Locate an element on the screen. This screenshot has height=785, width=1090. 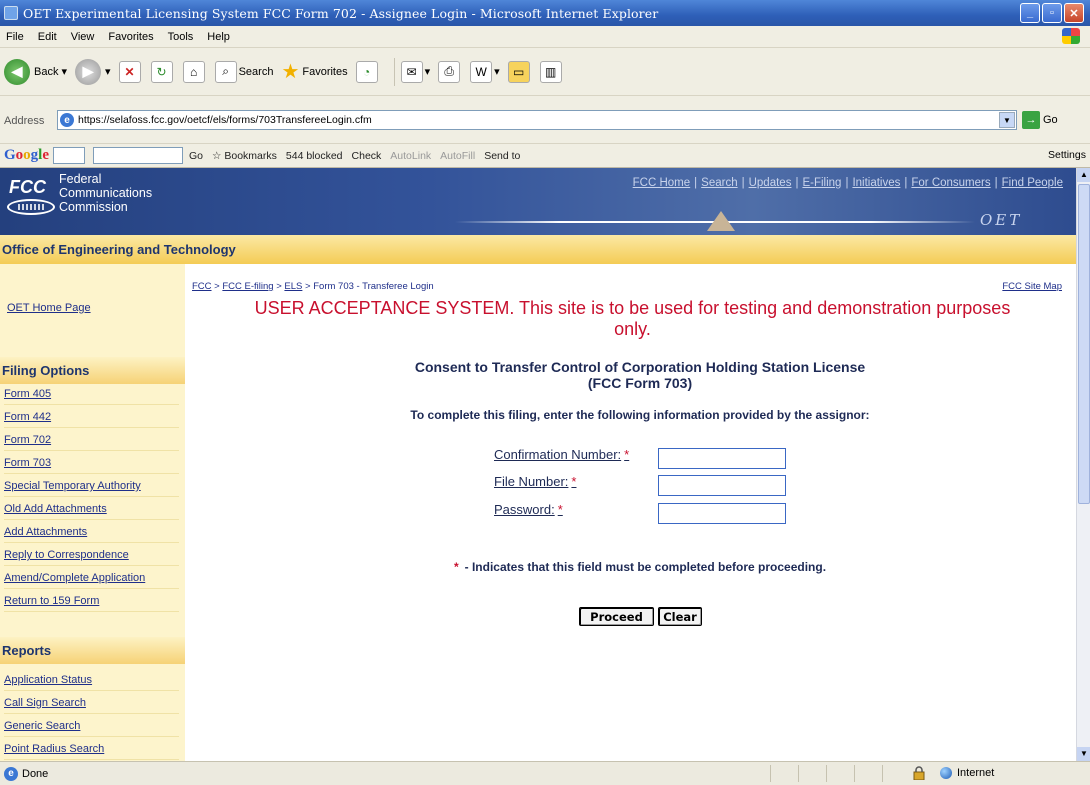
sidebar-link-reply-correspondence: Reply to Correspondence is located at coordinates (91, 557).